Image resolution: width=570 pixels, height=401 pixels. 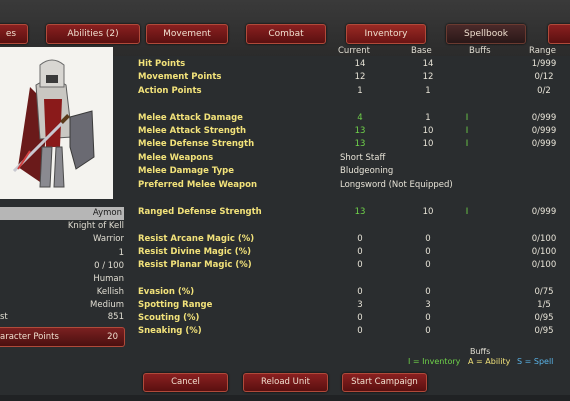 What do you see at coordinates (428, 77) in the screenshot?
I see `stat-base: 12` at bounding box center [428, 77].